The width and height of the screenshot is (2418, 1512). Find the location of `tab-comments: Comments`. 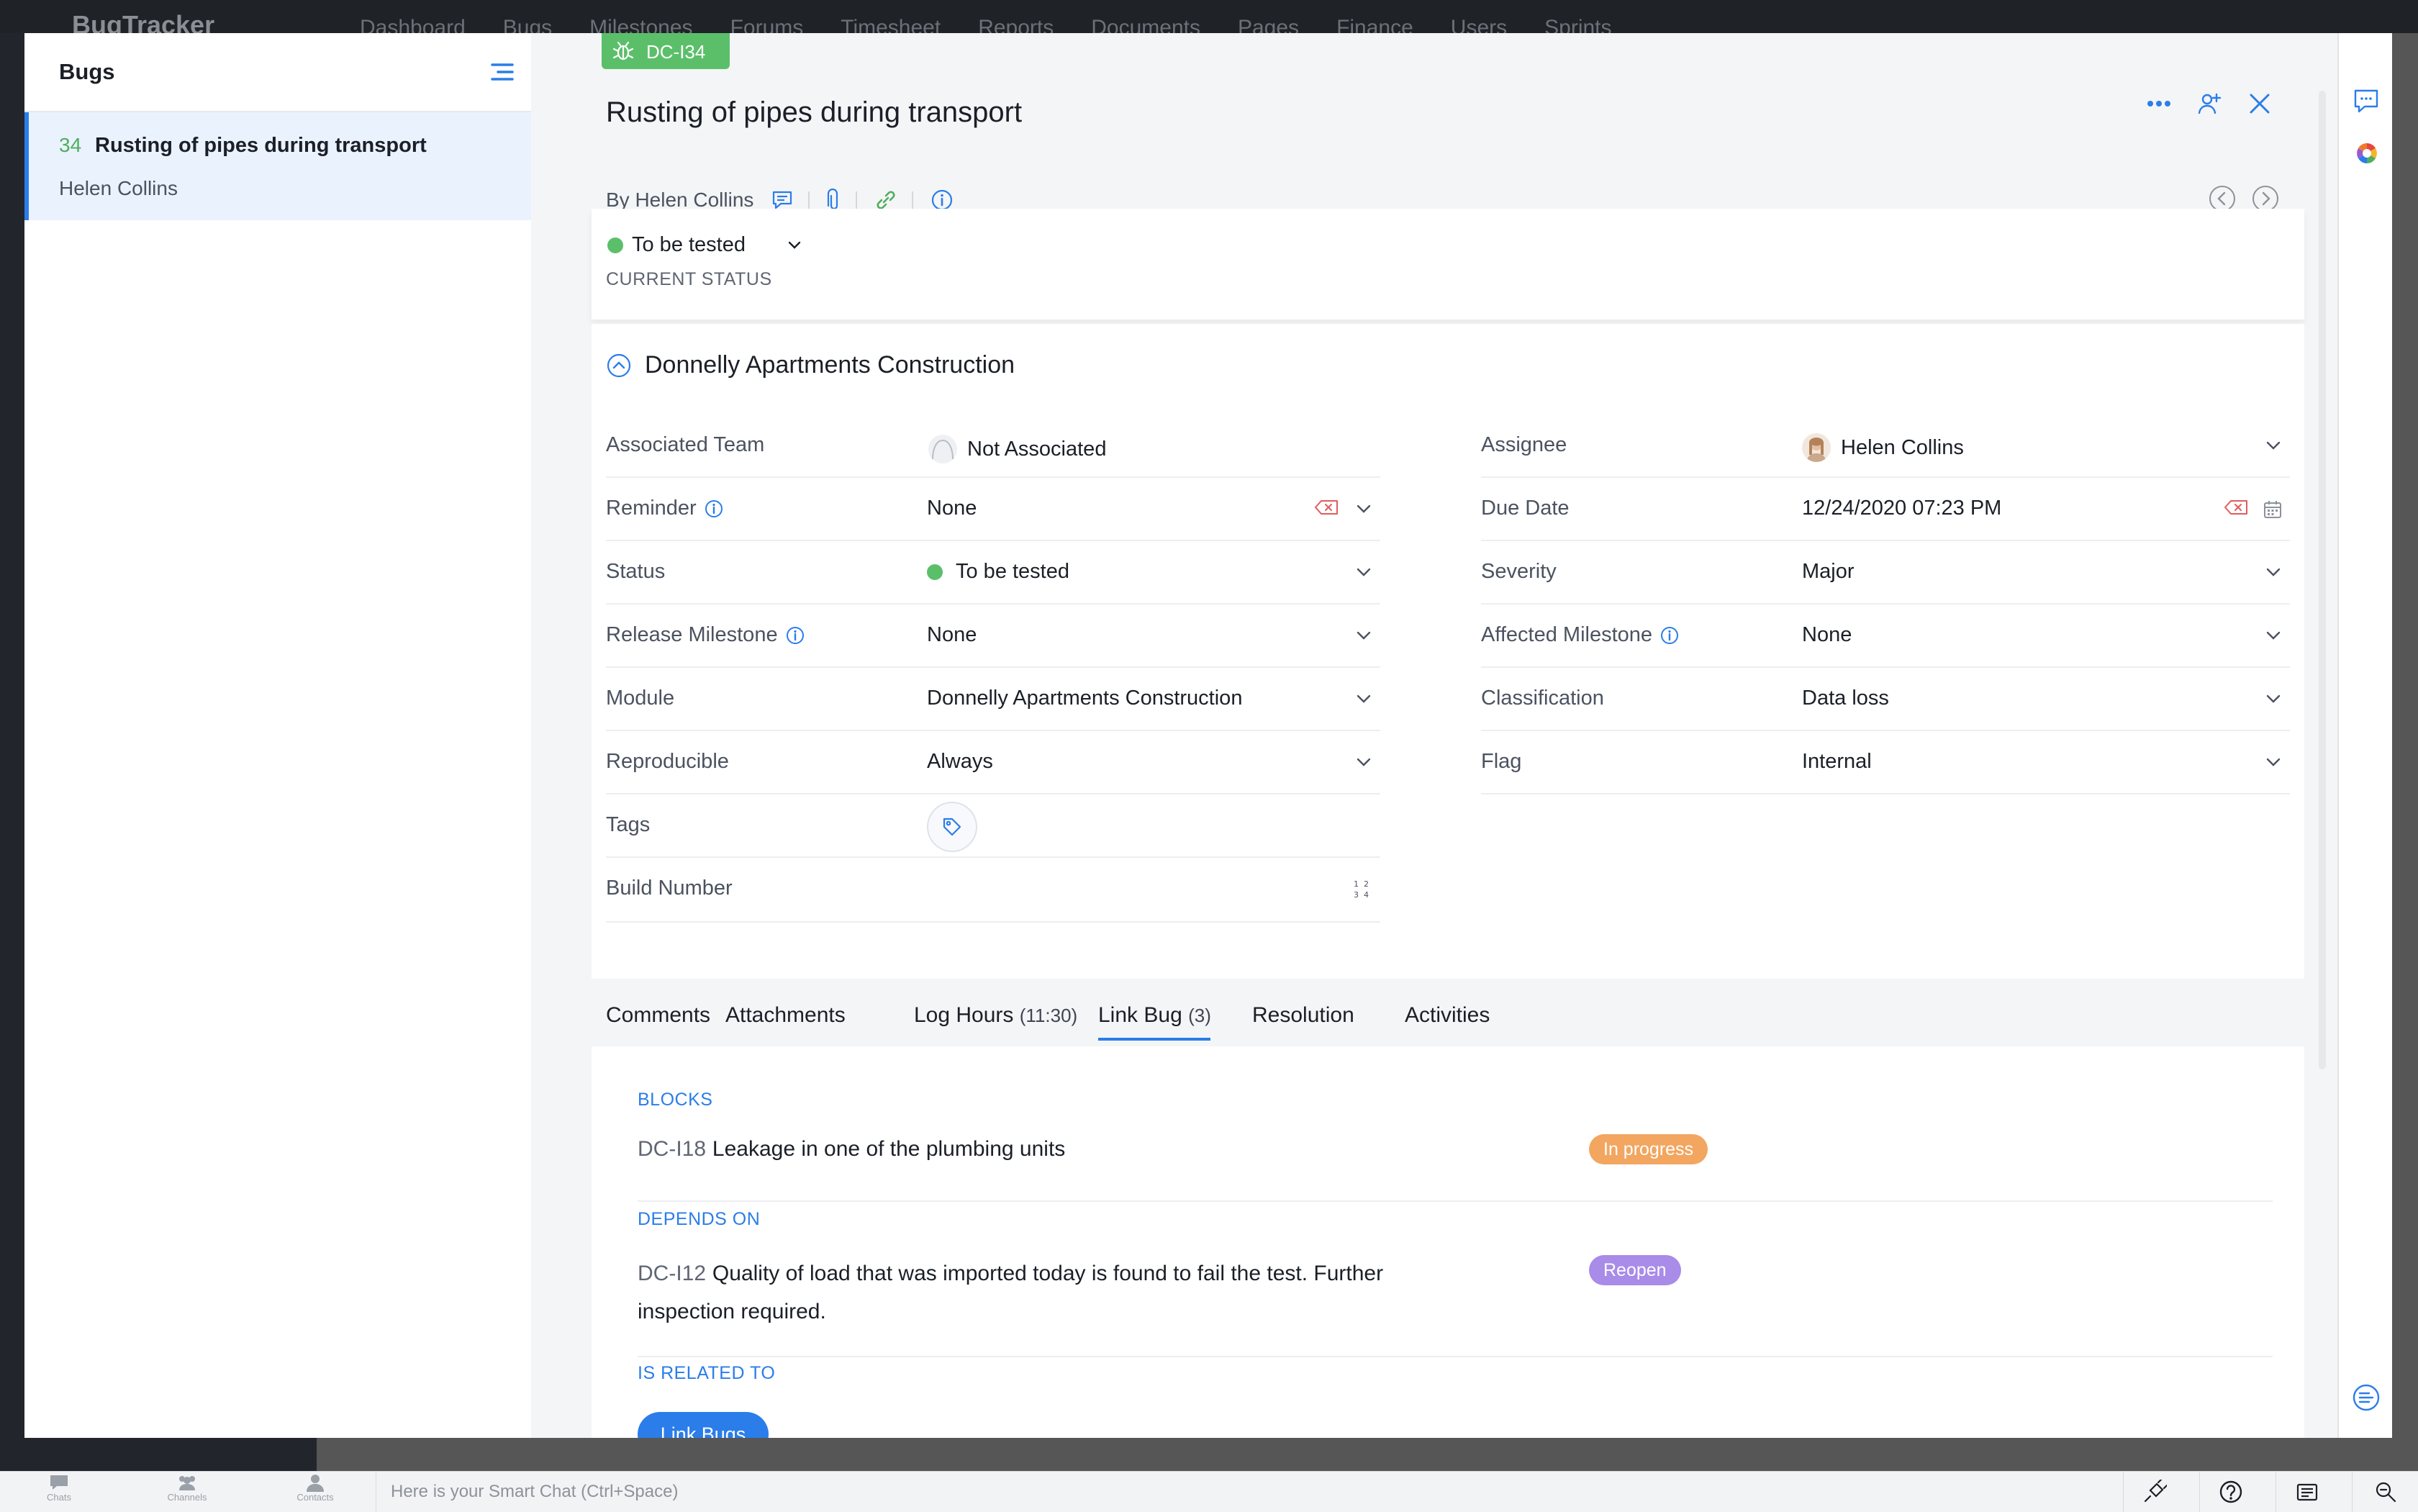

tab-comments: Comments is located at coordinates (658, 1016).